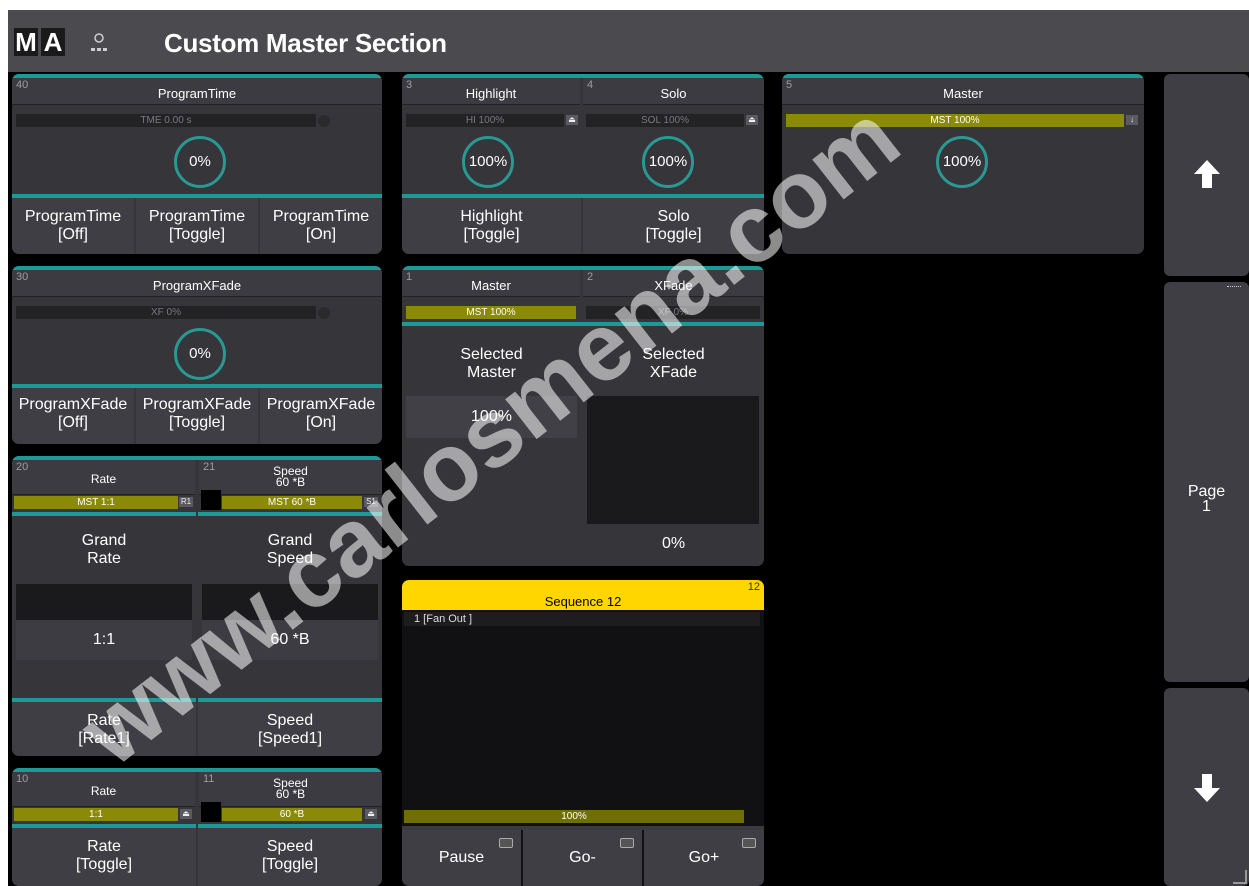  Describe the element at coordinates (290, 640) in the screenshot. I see `grand-speed-value: 60 *B` at that location.